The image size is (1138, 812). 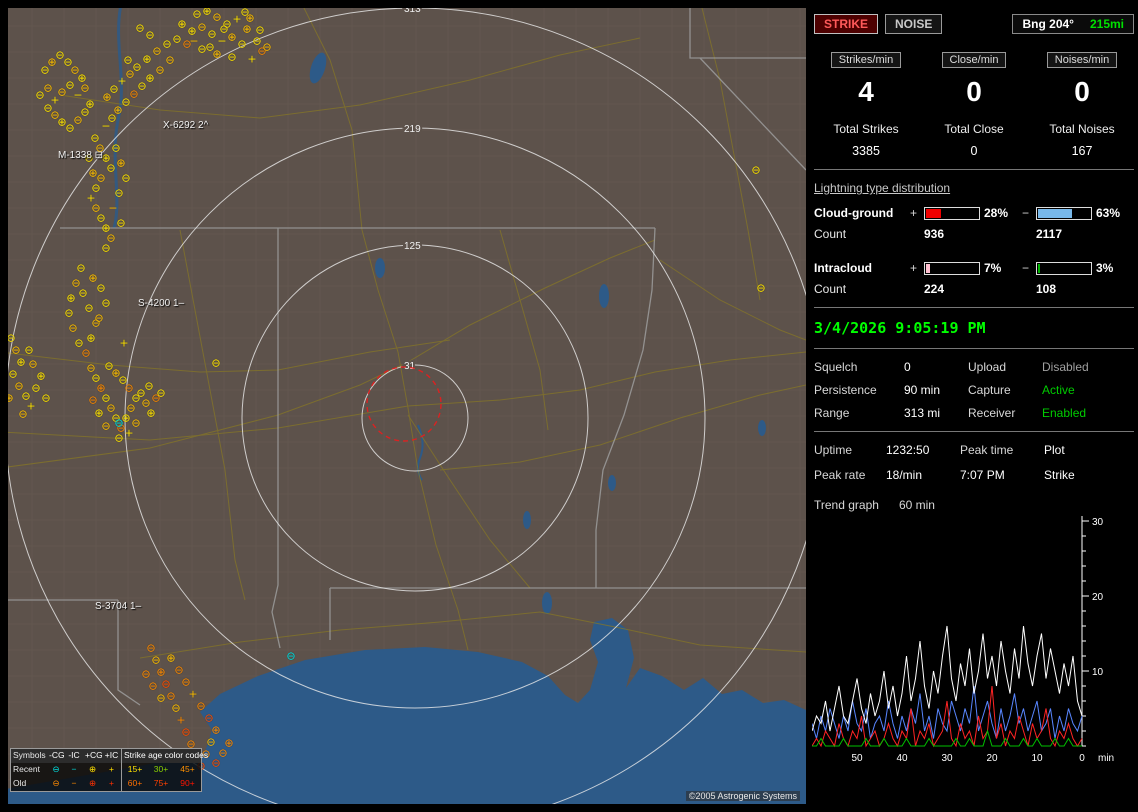 What do you see at coordinates (81, 155) in the screenshot?
I see `storm-cell-label: M-1338 ⊟` at bounding box center [81, 155].